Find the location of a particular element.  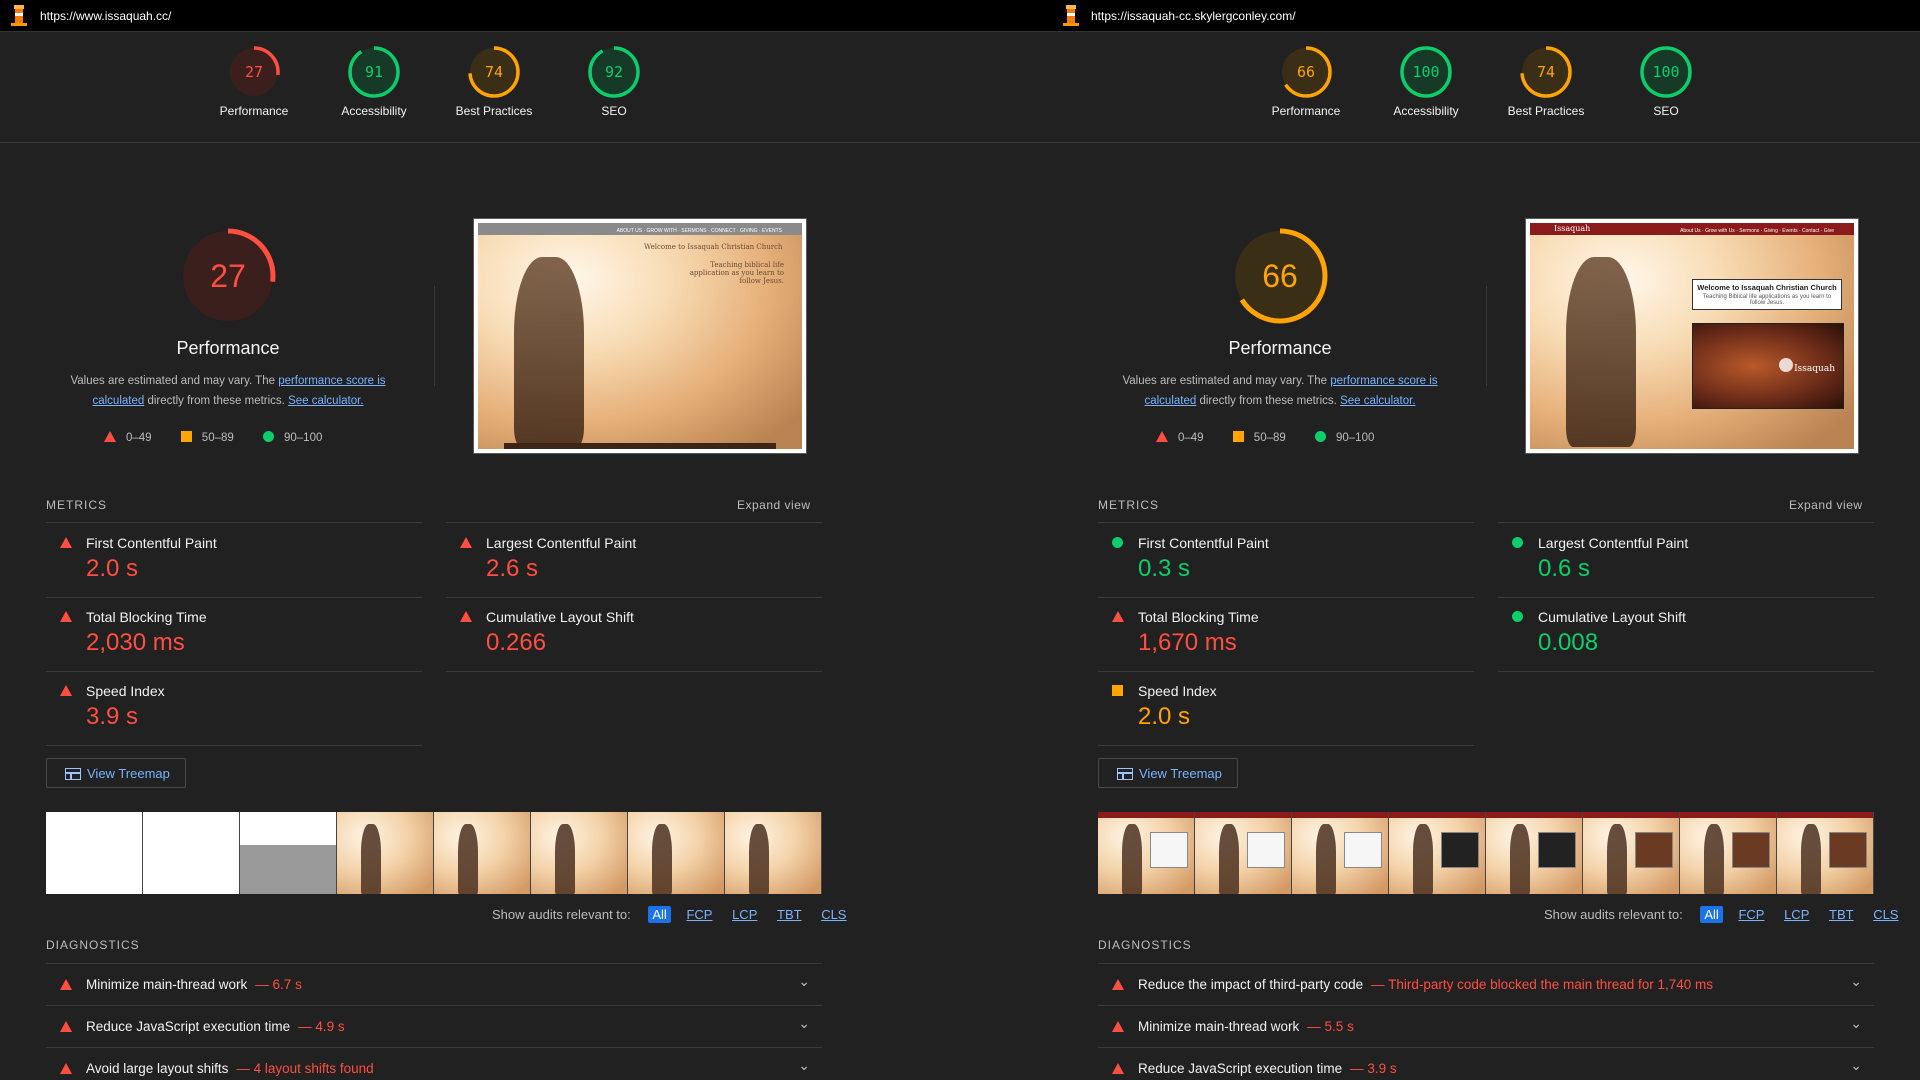

audit-display-value: — 6.7 s is located at coordinates (278, 984).